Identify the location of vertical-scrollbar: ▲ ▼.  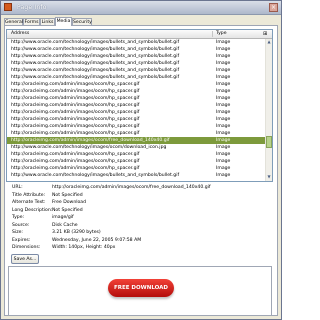
(268, 110).